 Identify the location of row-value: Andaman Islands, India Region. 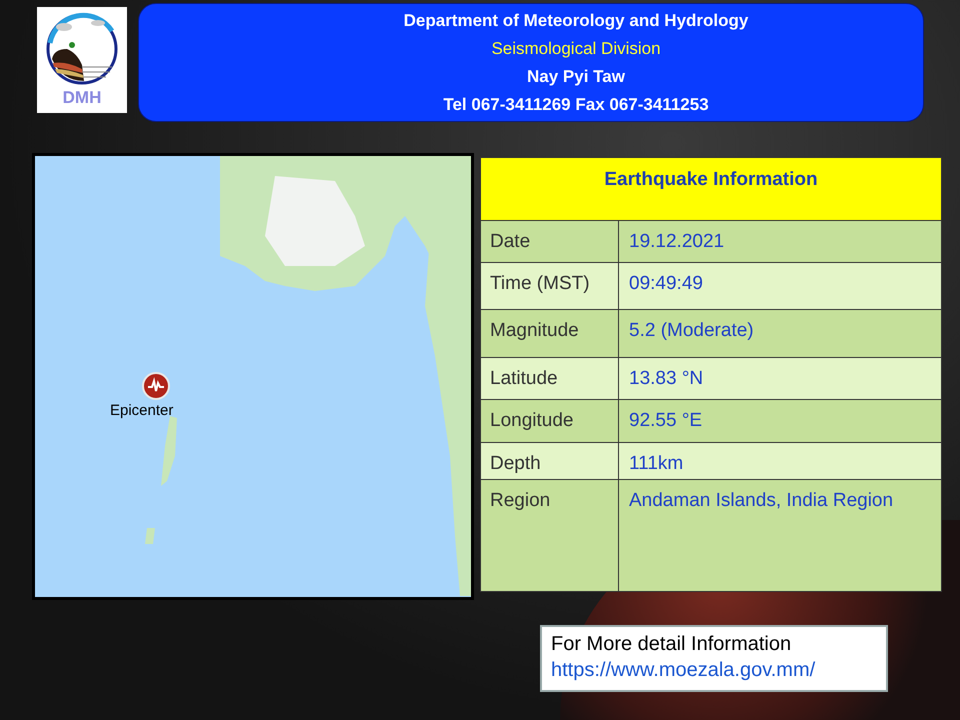
(761, 501).